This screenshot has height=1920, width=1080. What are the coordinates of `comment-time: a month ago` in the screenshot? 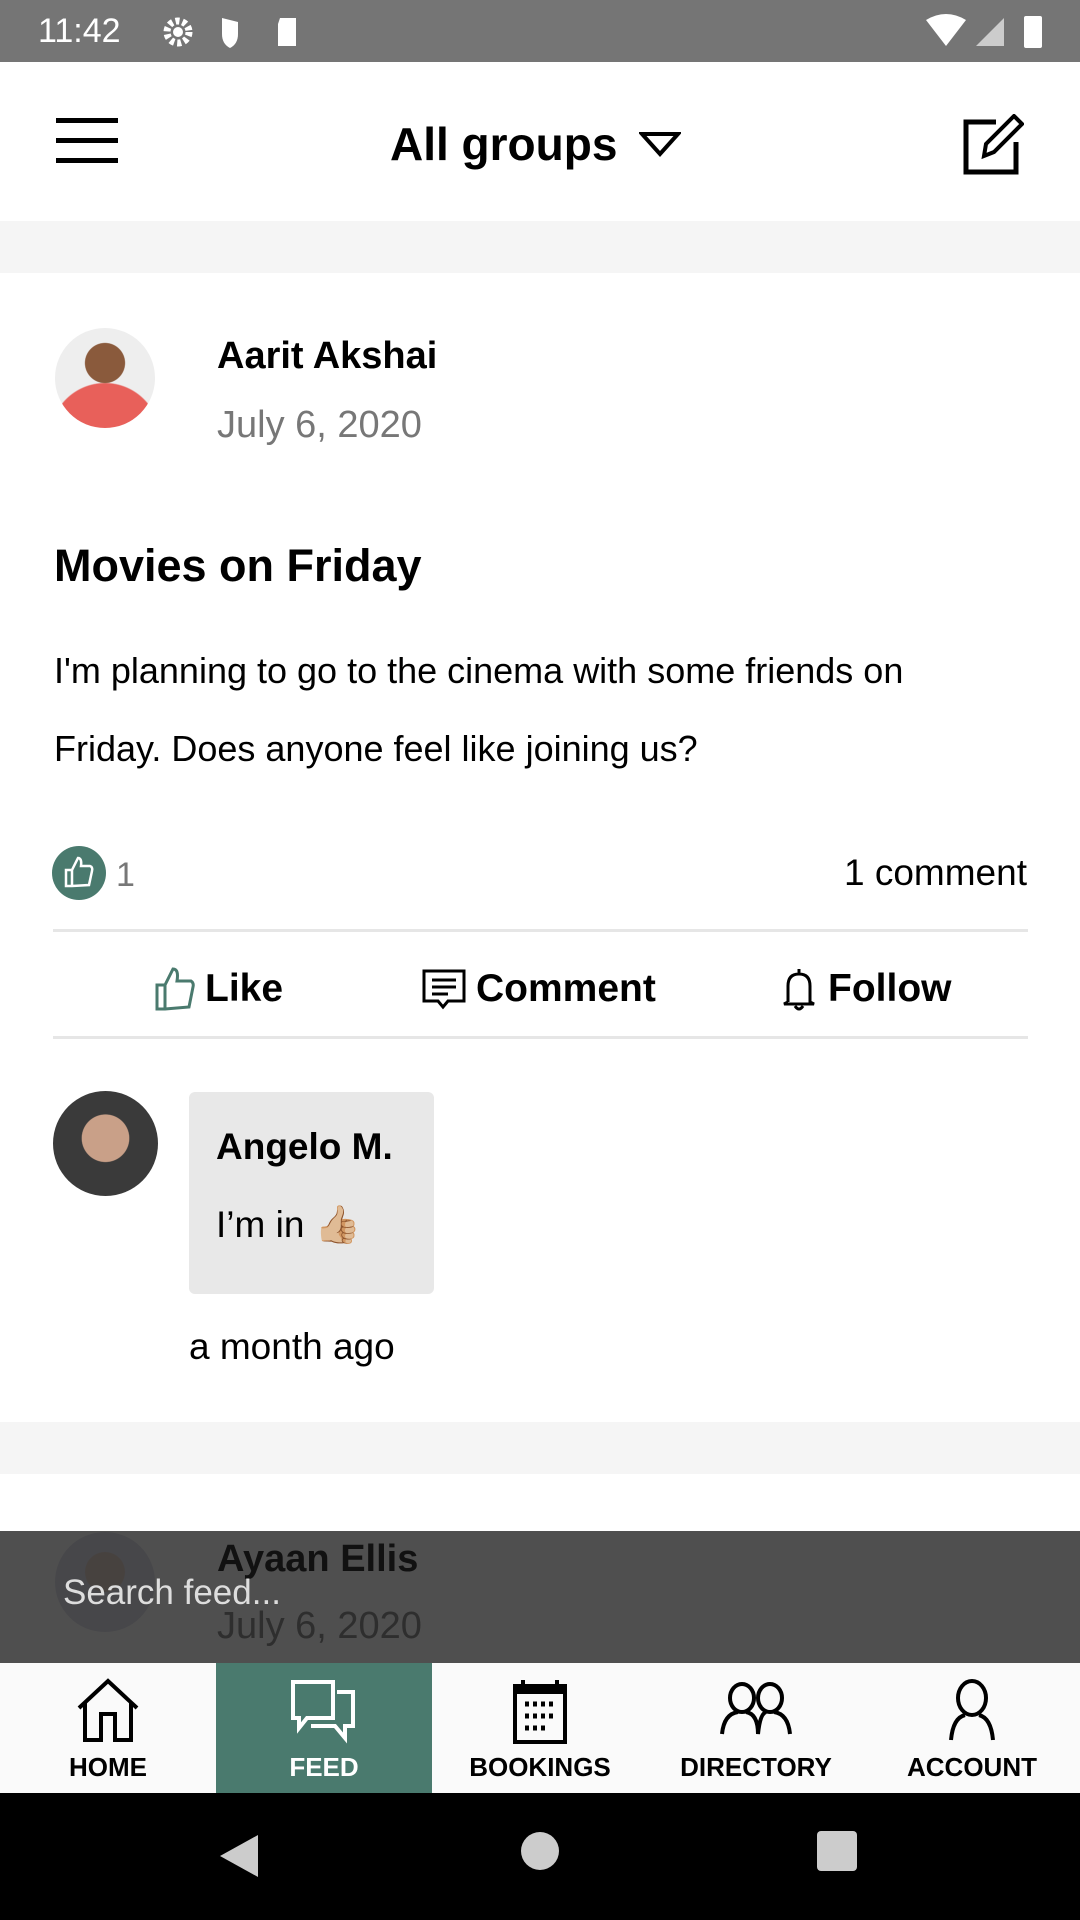 It's located at (292, 1346).